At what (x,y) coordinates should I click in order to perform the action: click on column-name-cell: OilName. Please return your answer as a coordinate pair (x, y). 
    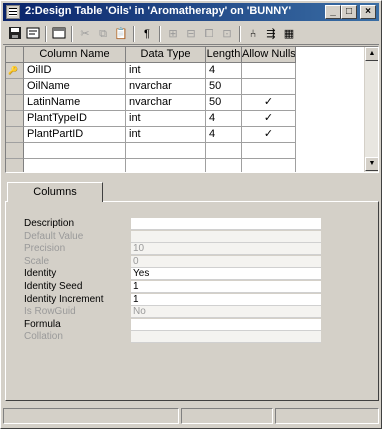
    Looking at the image, I should click on (75, 87).